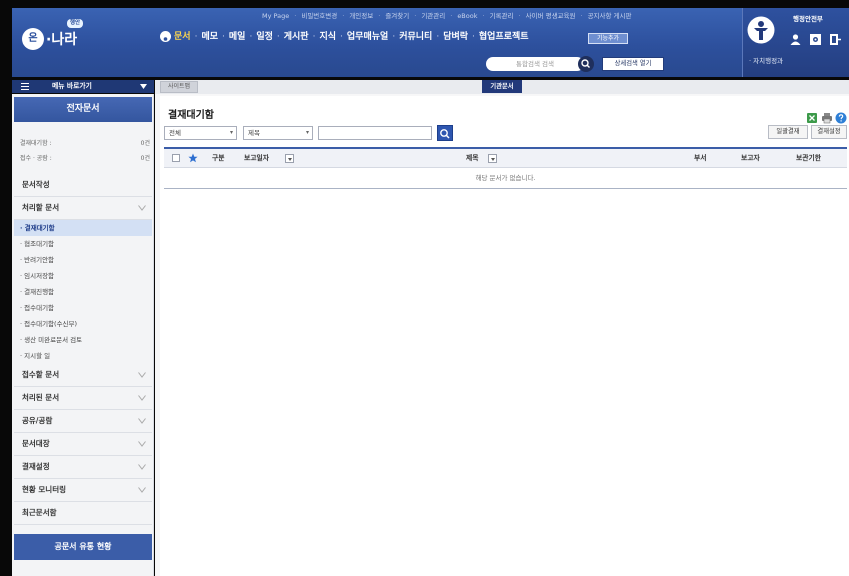  What do you see at coordinates (165, 37) in the screenshot?
I see `person-icon` at bounding box center [165, 37].